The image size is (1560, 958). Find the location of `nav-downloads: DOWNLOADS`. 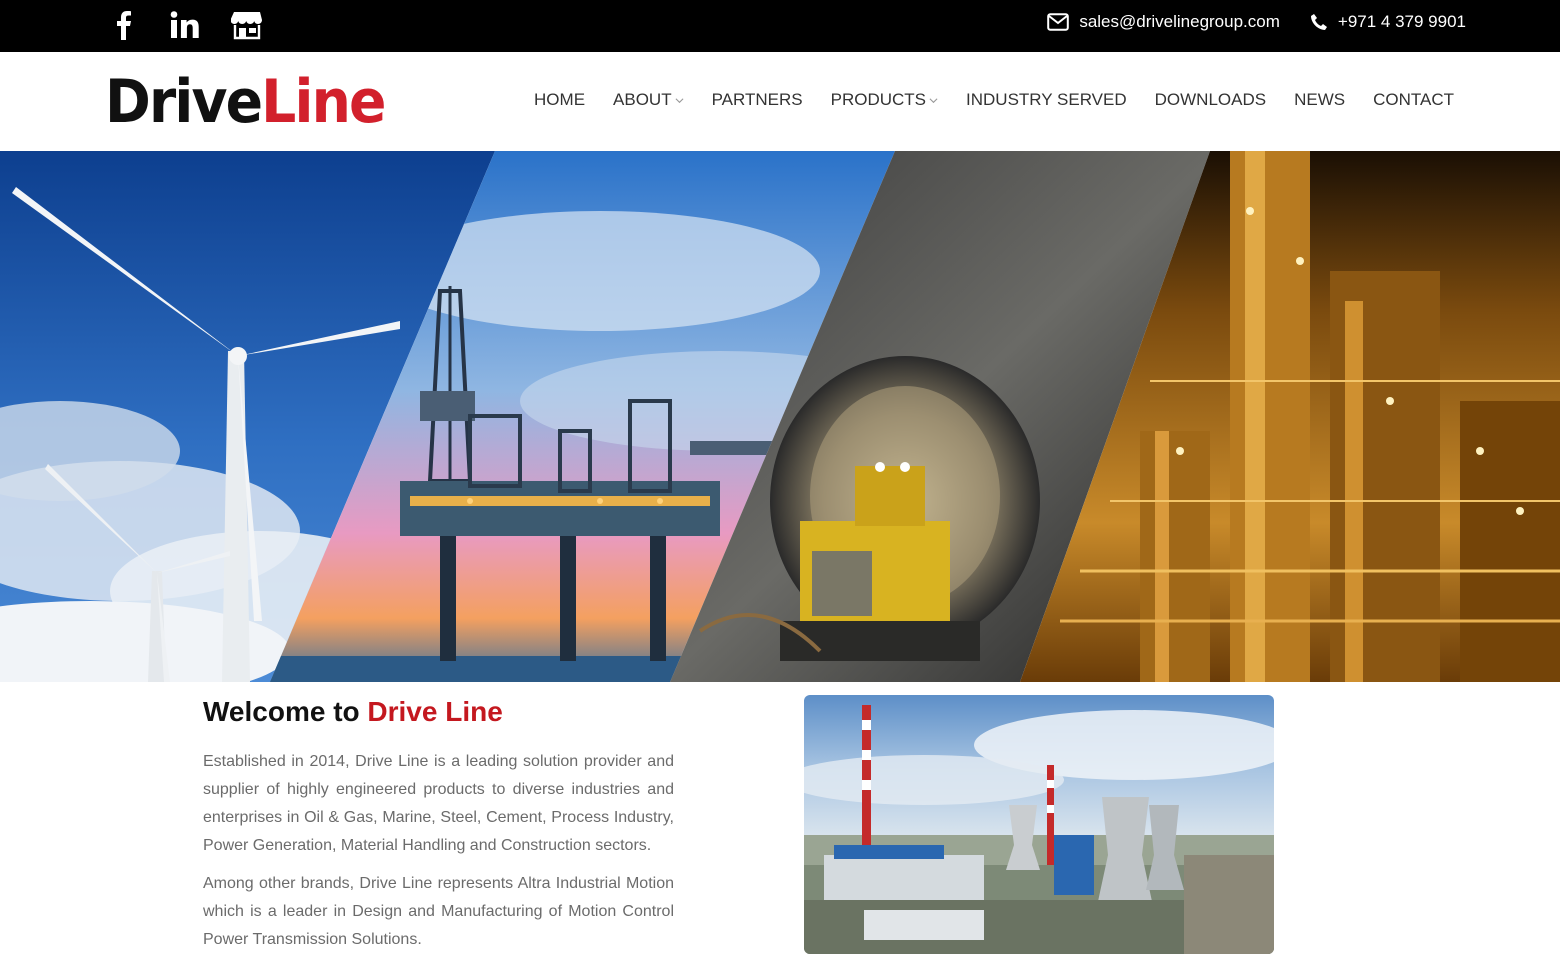

nav-downloads: DOWNLOADS is located at coordinates (1210, 100).